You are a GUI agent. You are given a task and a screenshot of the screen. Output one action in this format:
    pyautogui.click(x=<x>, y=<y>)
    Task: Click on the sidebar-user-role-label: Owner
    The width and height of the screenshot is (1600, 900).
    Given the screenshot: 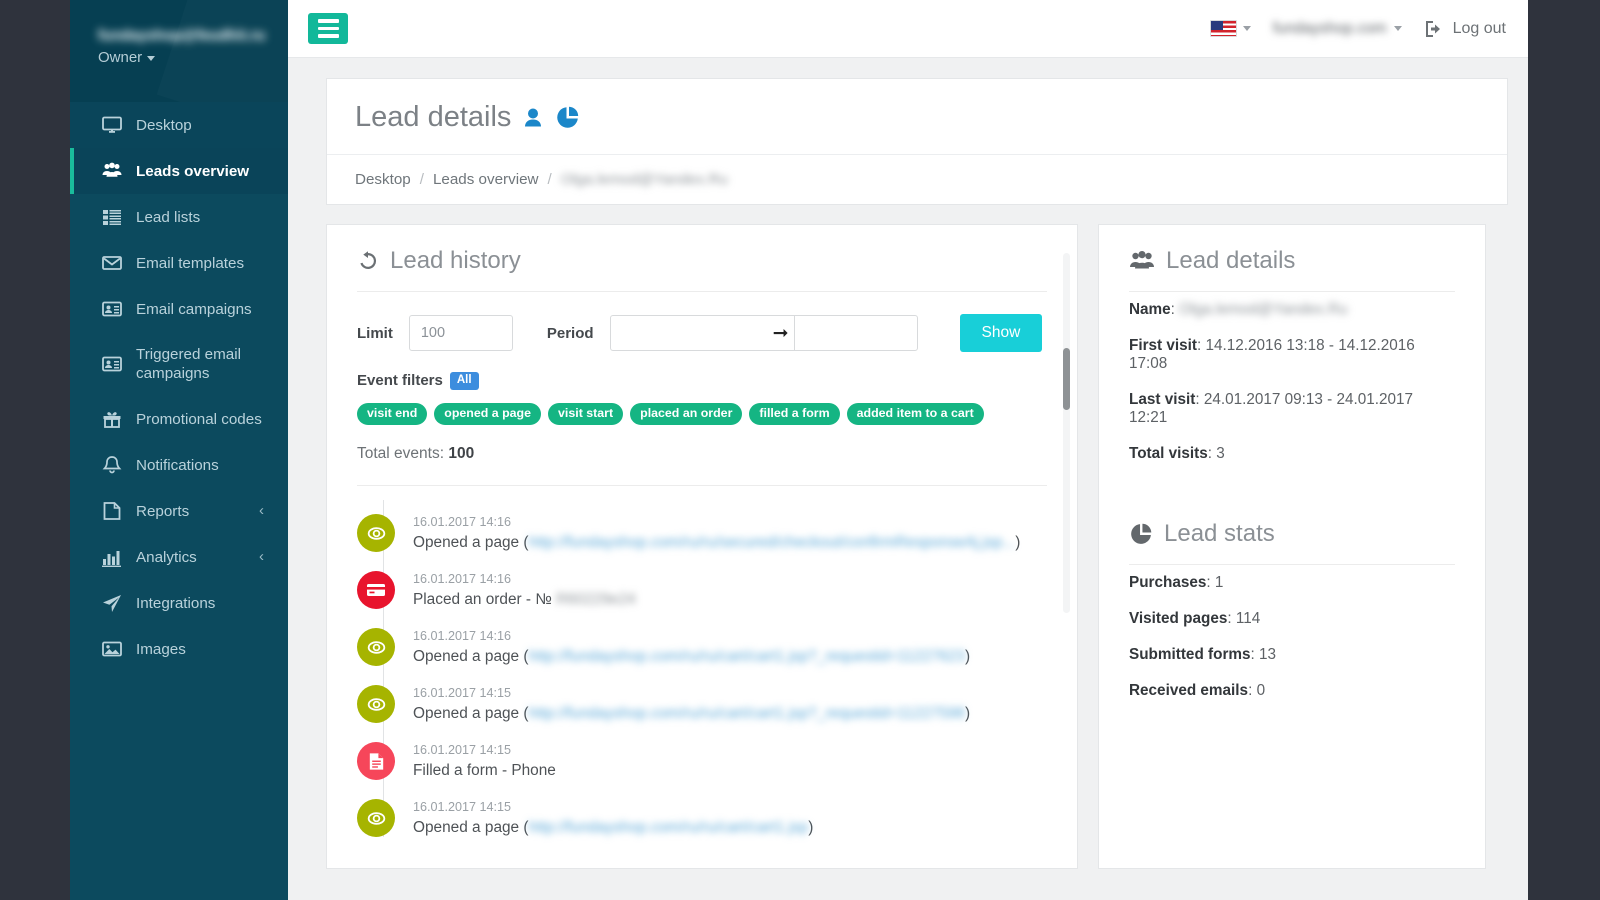 What is the action you would take?
    pyautogui.click(x=120, y=57)
    